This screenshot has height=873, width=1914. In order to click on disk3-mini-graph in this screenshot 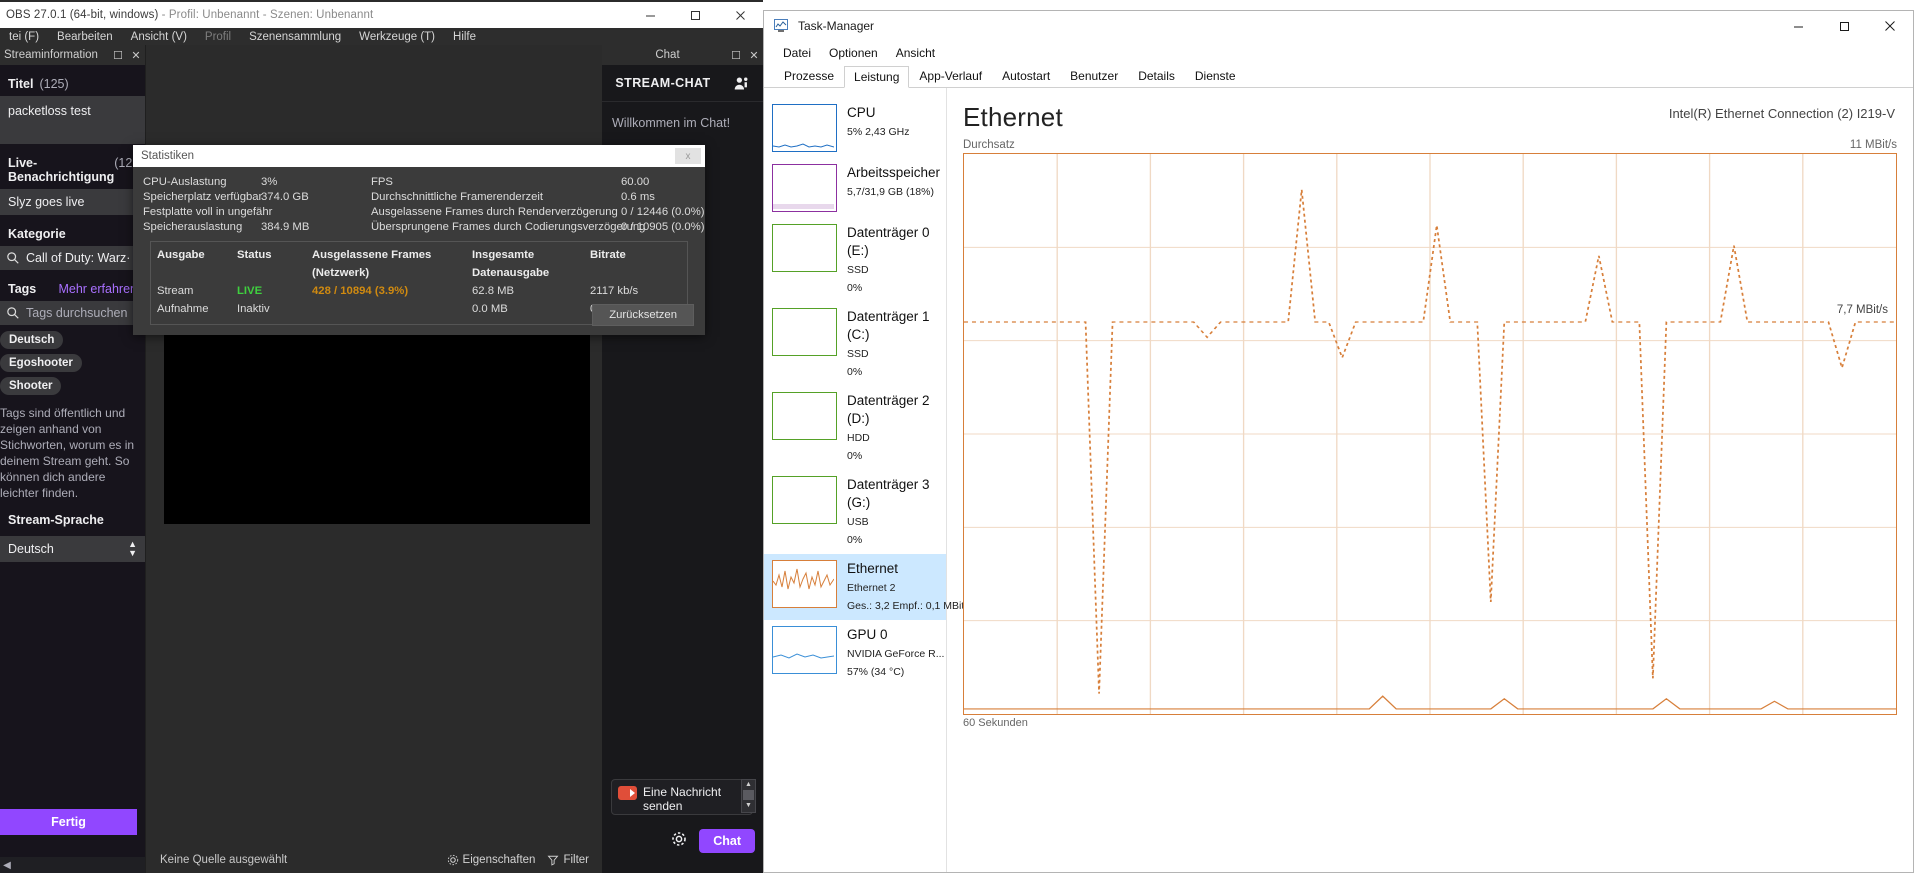, I will do `click(804, 500)`.